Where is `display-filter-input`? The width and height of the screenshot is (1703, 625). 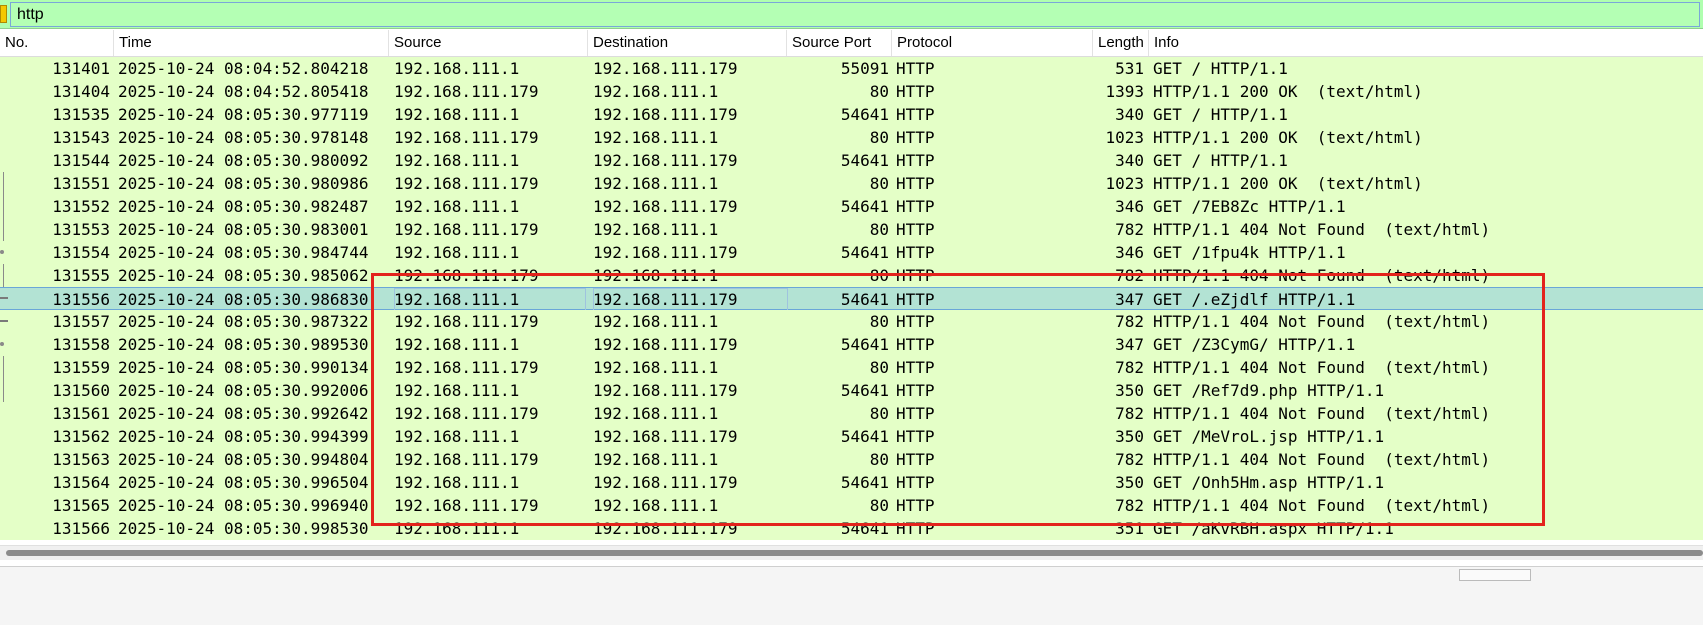
display-filter-input is located at coordinates (855, 14).